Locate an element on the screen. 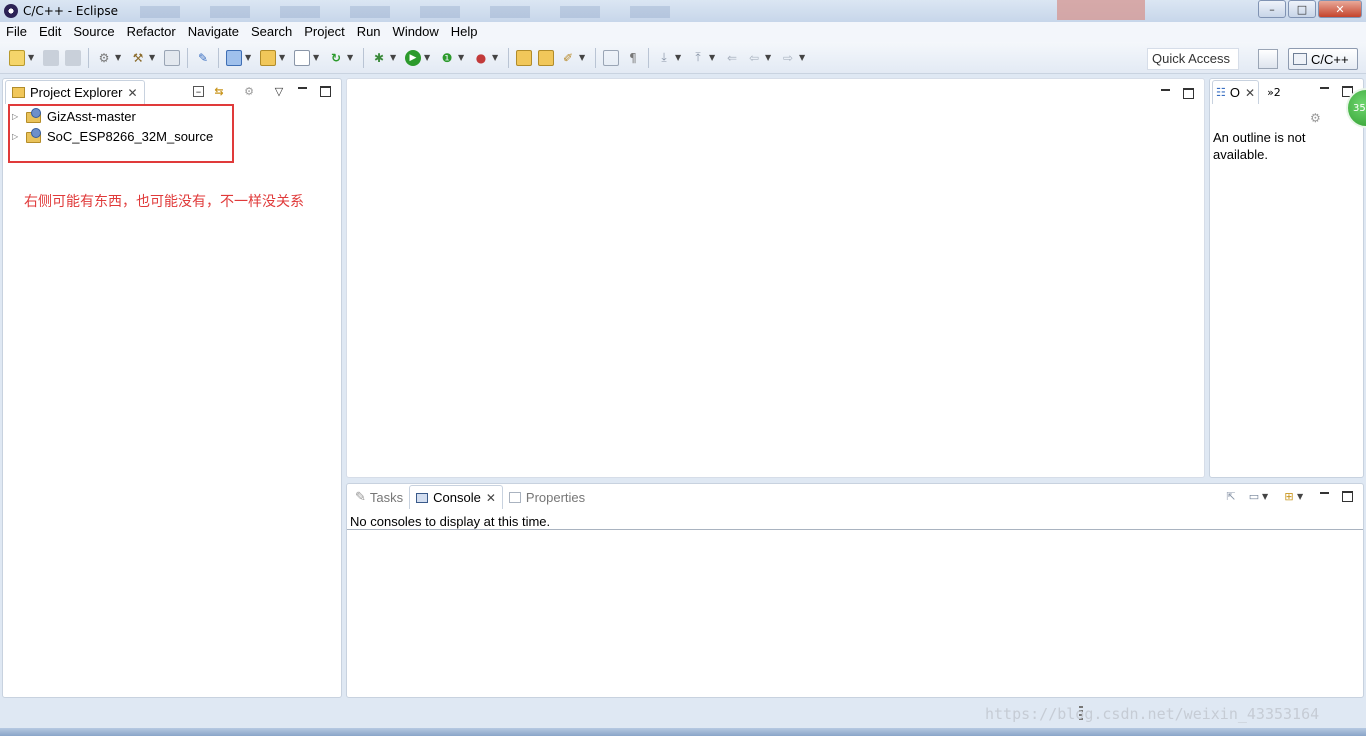 Image resolution: width=1366 pixels, height=736 pixels. back-icon: ⇦ is located at coordinates (754, 58).